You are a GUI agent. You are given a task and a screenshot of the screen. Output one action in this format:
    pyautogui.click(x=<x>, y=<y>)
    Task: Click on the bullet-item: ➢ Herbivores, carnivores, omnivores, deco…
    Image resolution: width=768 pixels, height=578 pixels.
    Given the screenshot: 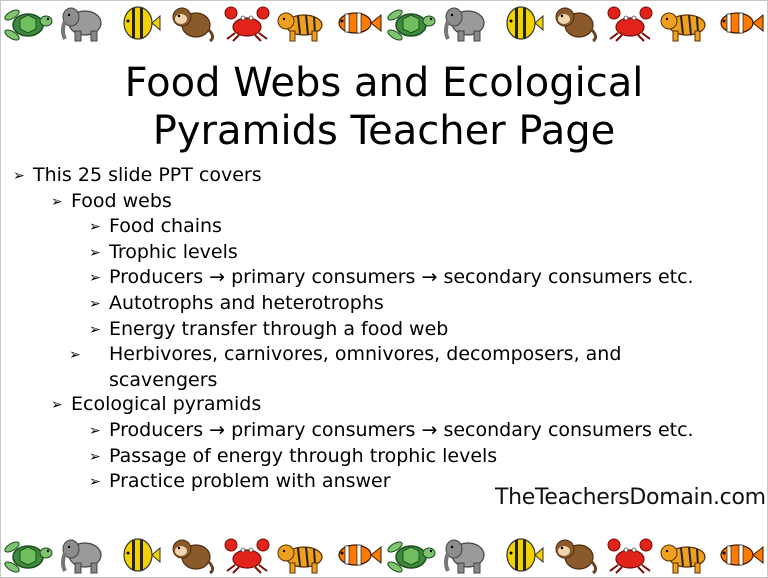 What is the action you would take?
    pyautogui.click(x=346, y=367)
    